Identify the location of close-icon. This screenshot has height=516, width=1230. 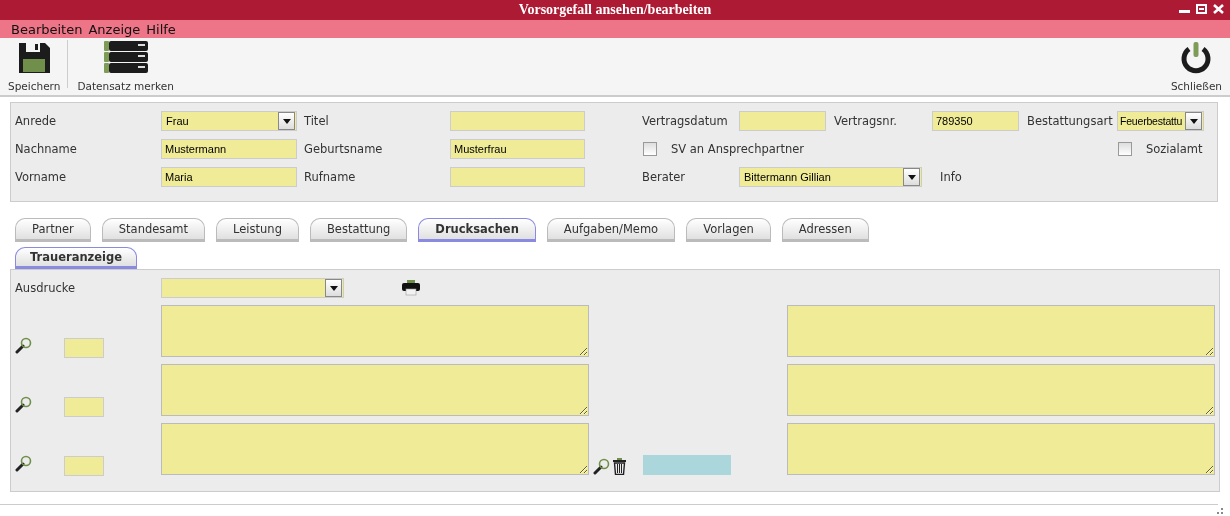
(1218, 9).